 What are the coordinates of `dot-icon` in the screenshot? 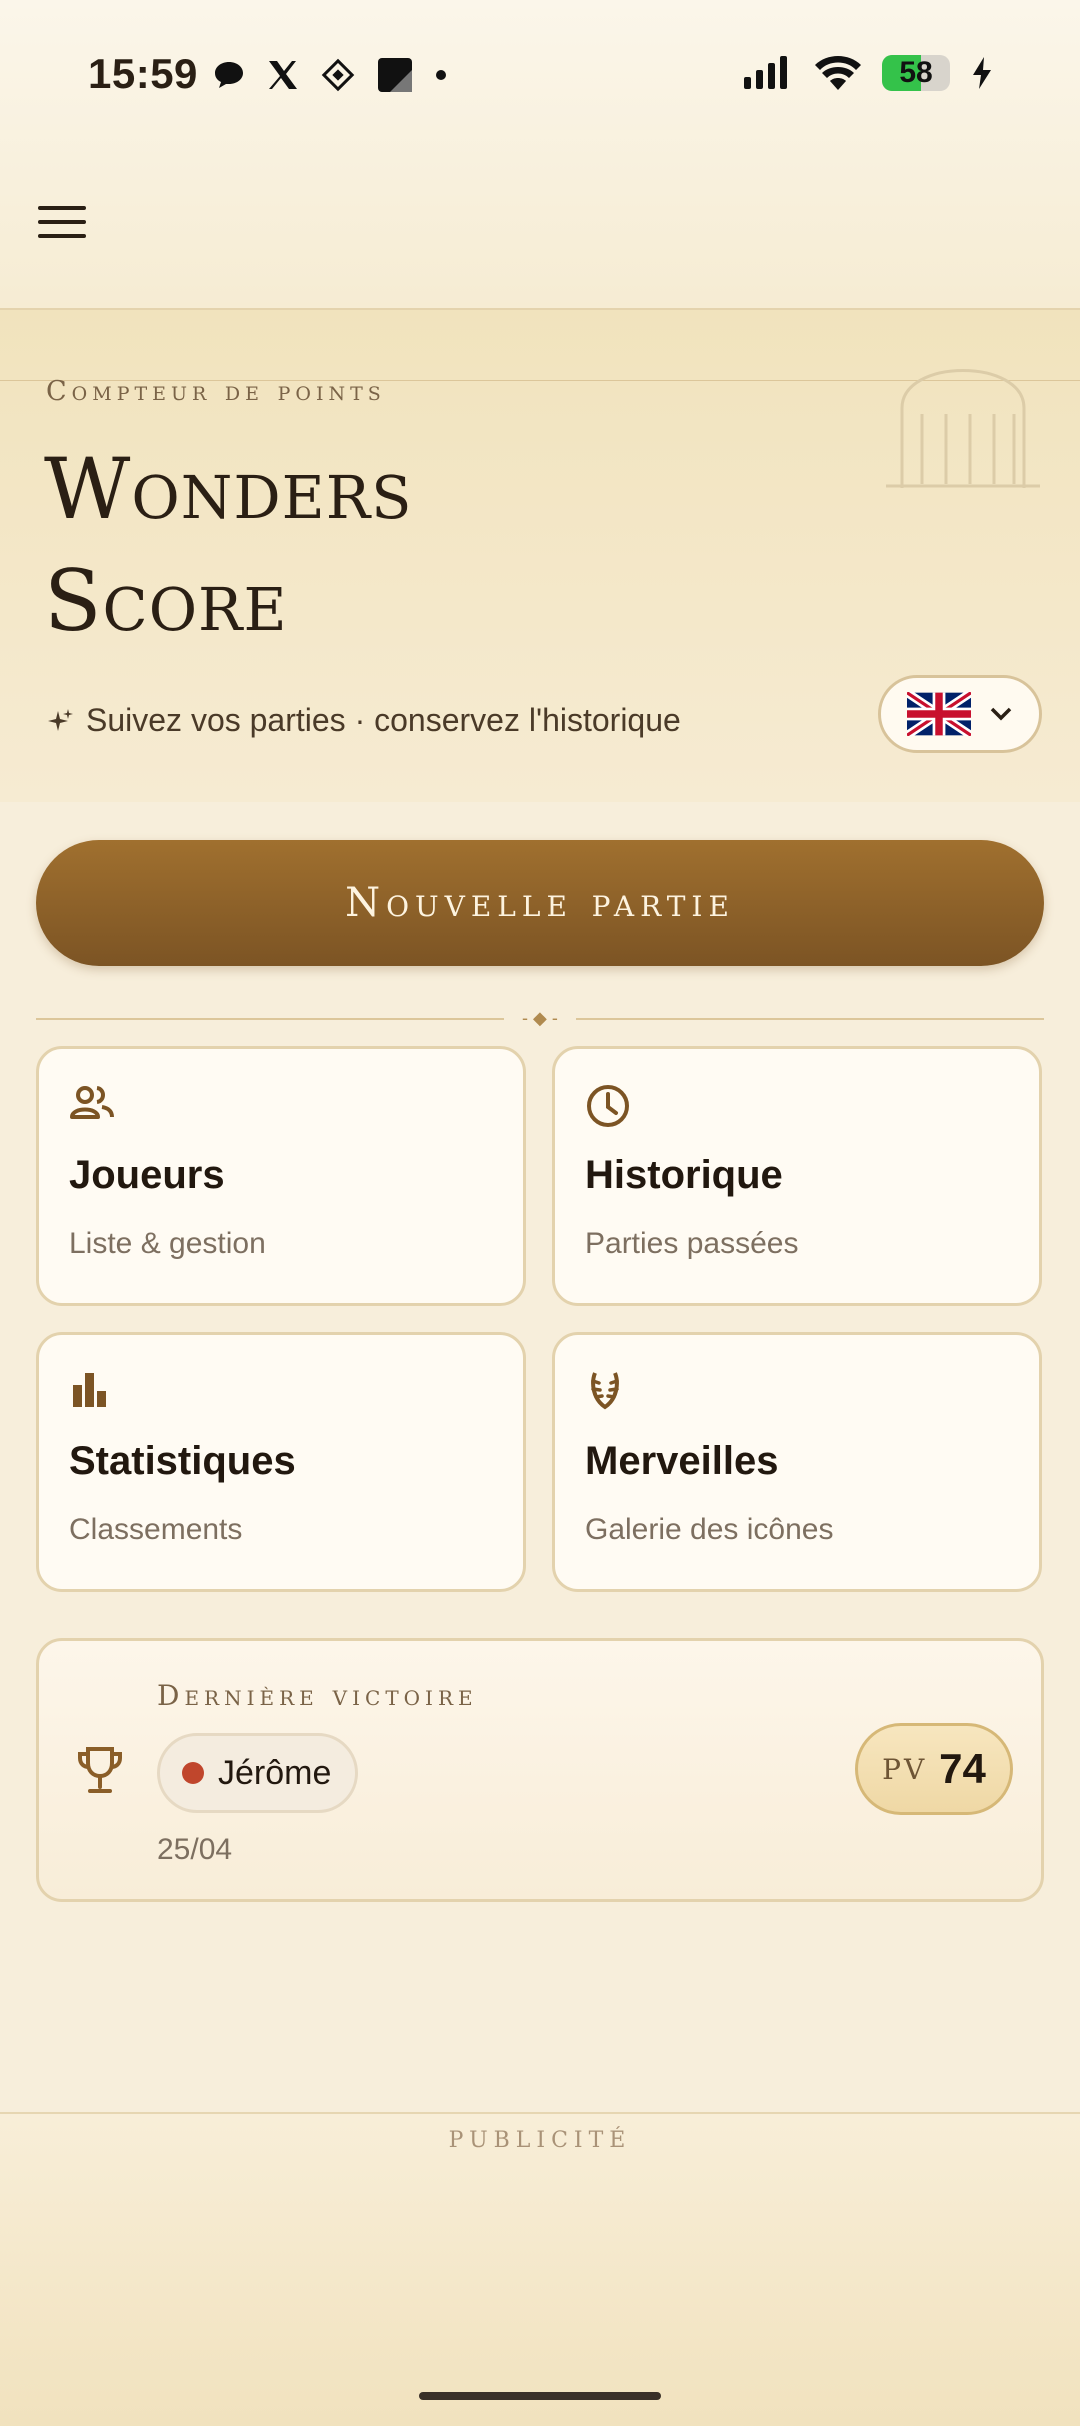 It's located at (441, 75).